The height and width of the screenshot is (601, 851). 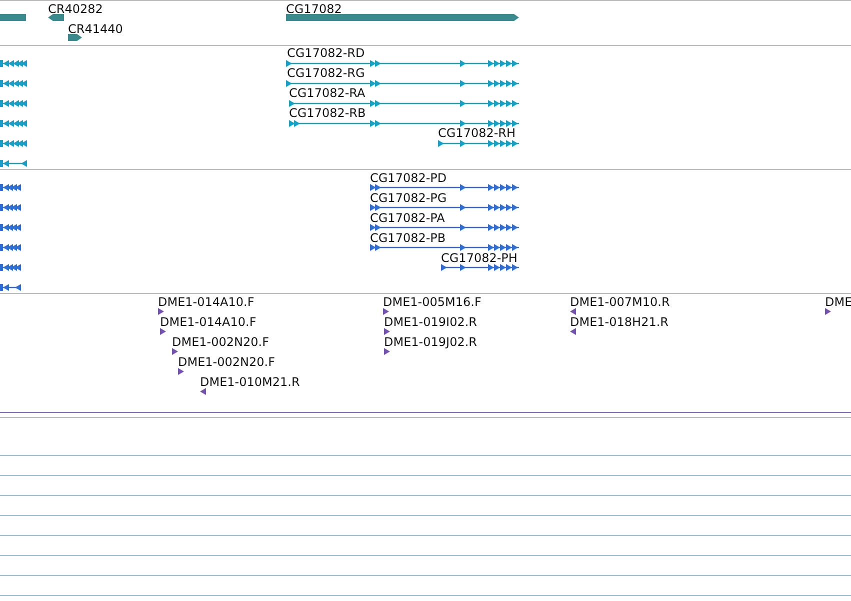 I want to click on feature-label: CG17082-RB, so click(x=327, y=113).